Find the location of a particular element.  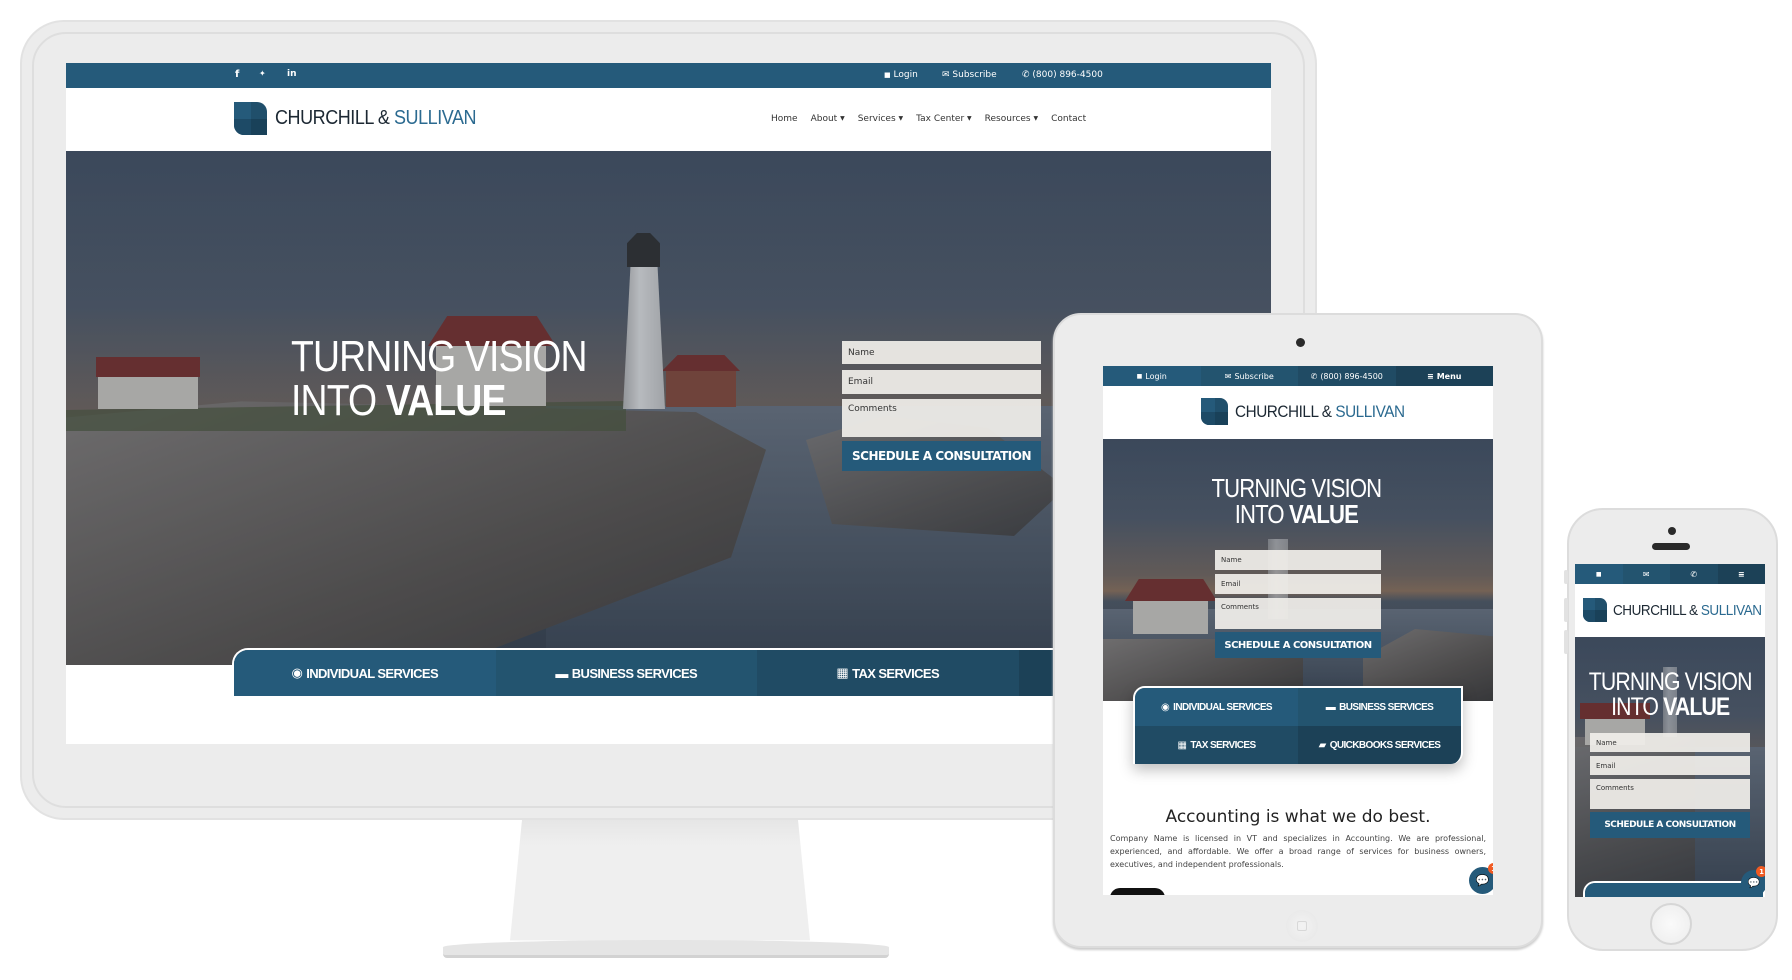

phone-header: CHURCHILL & SULLIVAN is located at coordinates (1670, 610).